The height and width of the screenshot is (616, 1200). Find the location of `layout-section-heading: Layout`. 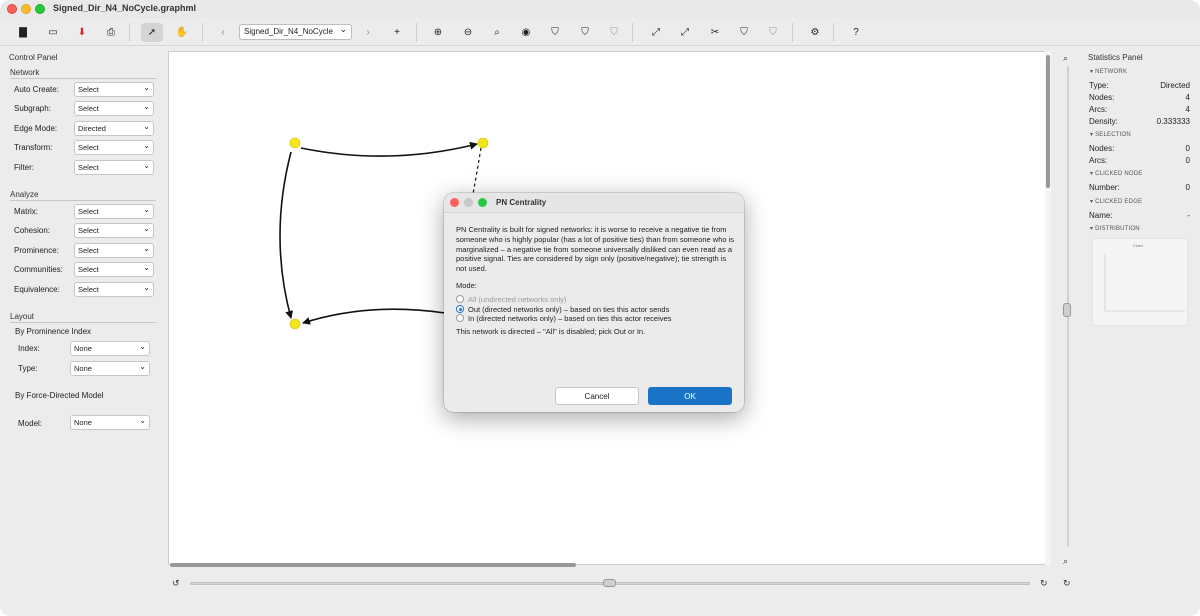

layout-section-heading: Layout is located at coordinates (22, 316).